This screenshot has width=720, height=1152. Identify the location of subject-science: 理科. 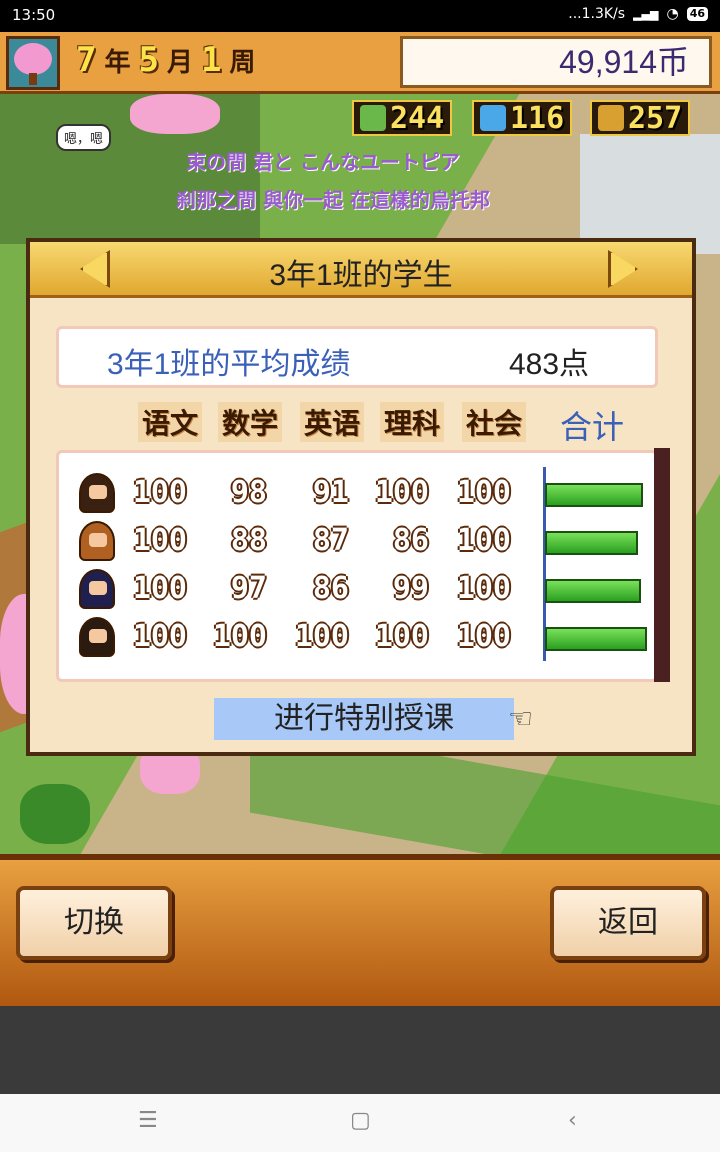
(412, 422).